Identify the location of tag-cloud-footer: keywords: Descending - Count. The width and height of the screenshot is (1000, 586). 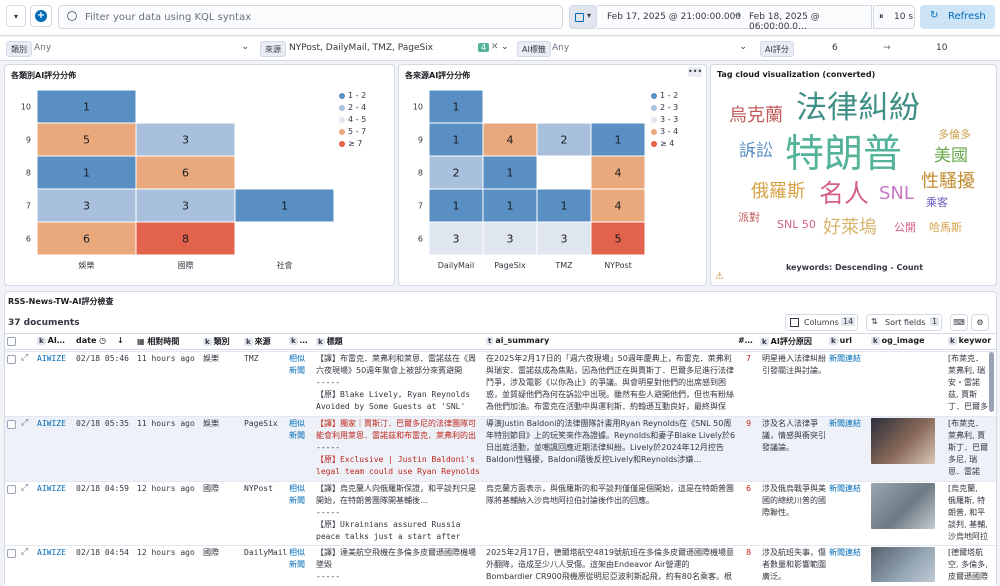
(854, 267).